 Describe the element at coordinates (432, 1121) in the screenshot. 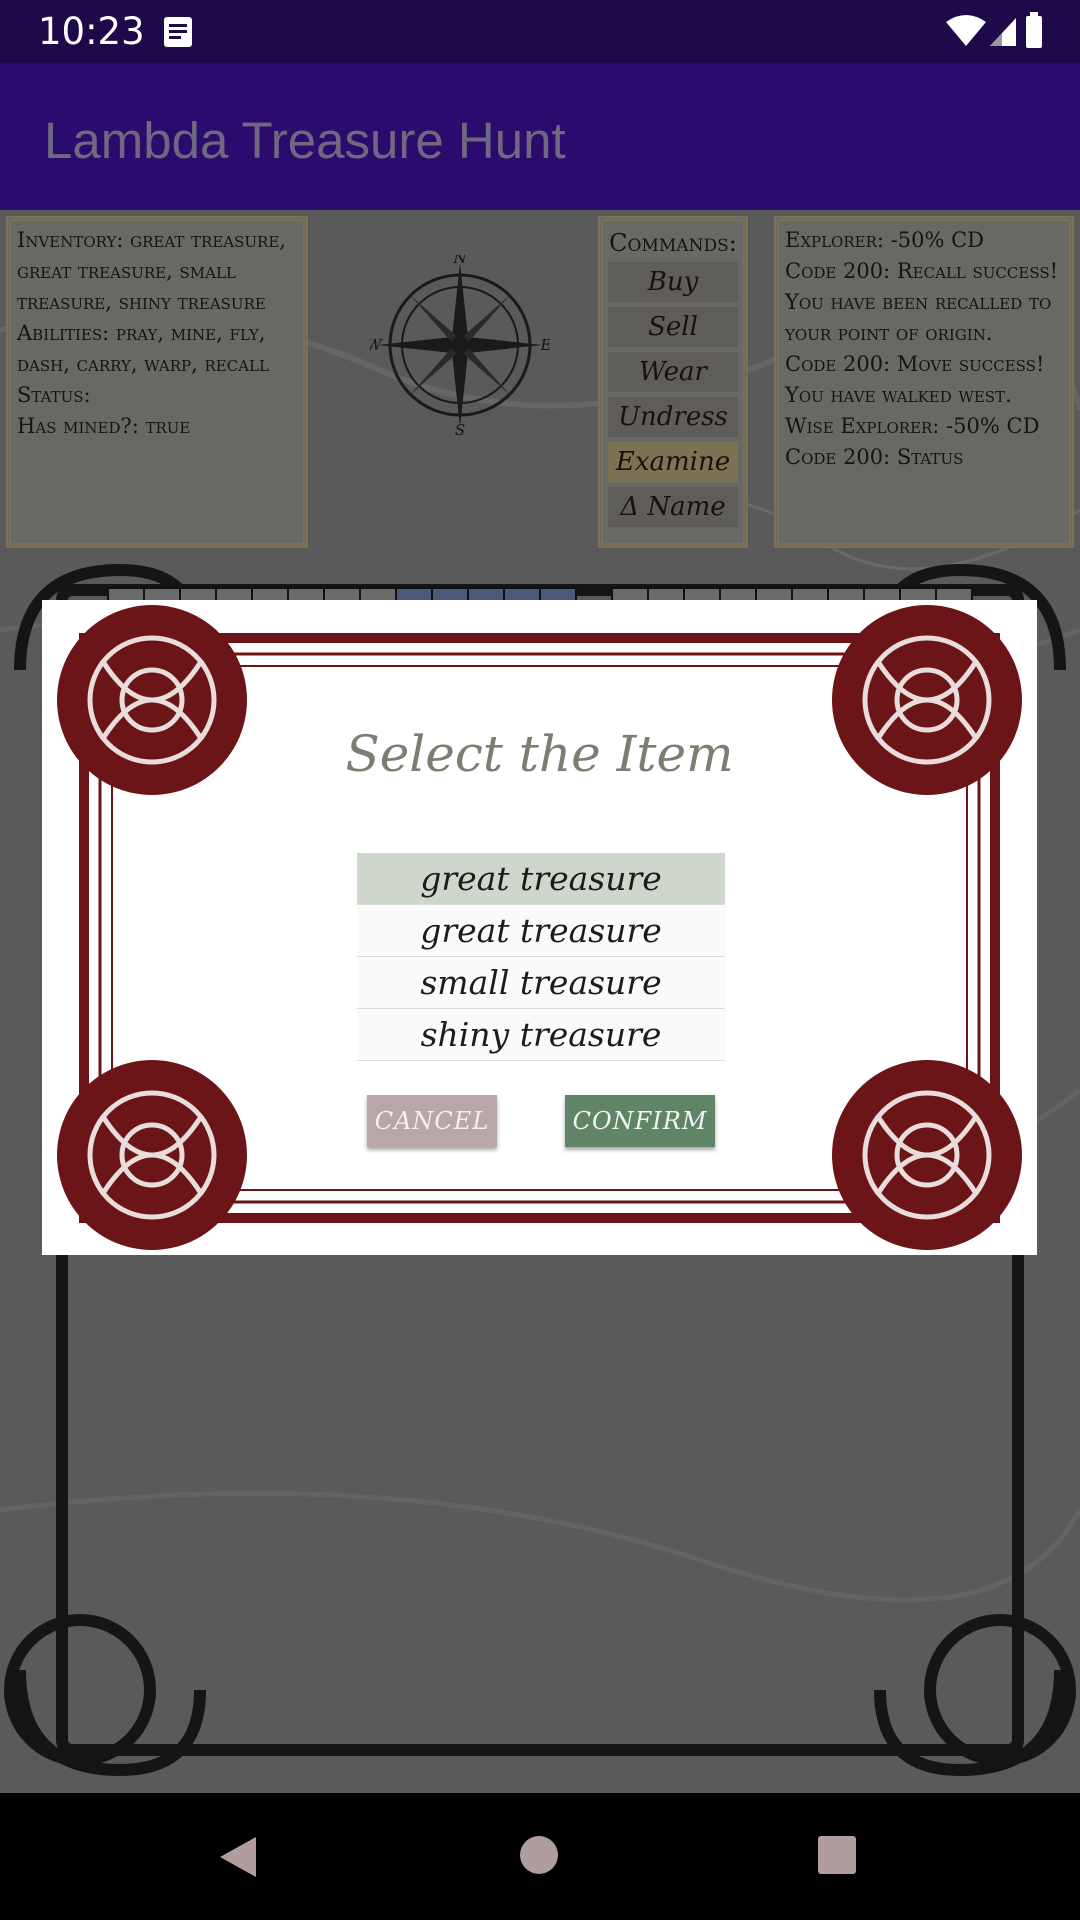

I see `cancel-button: CANCEL` at that location.